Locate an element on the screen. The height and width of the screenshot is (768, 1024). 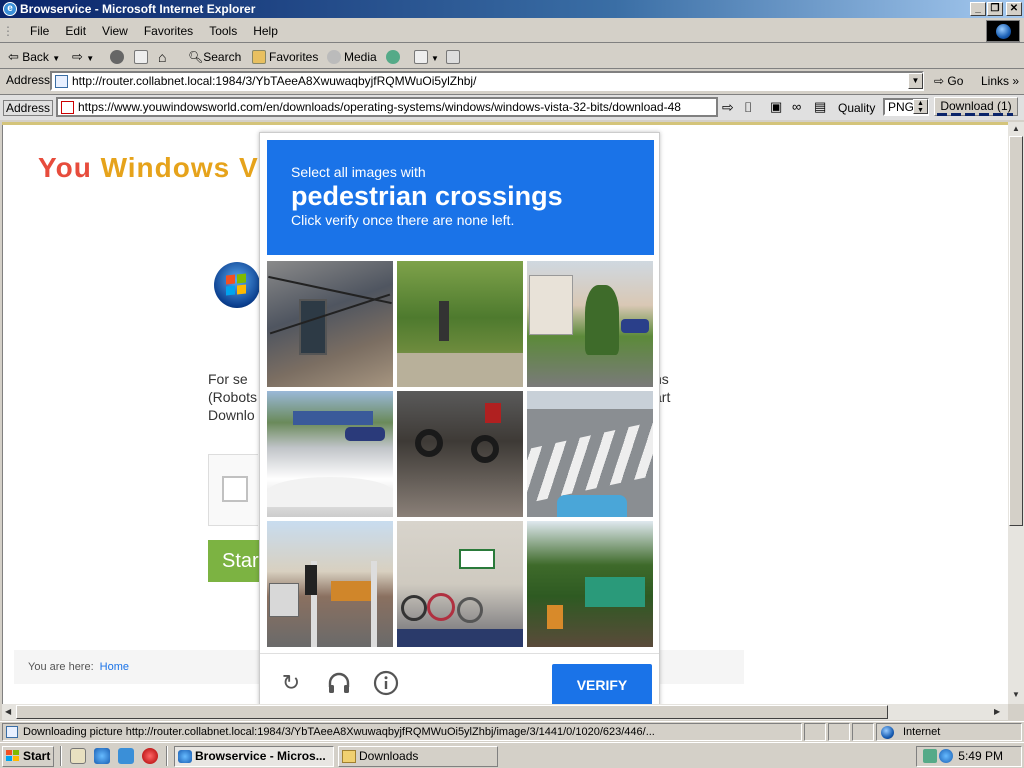
back-button: ⇦ Back ▼ is located at coordinates (34, 57).